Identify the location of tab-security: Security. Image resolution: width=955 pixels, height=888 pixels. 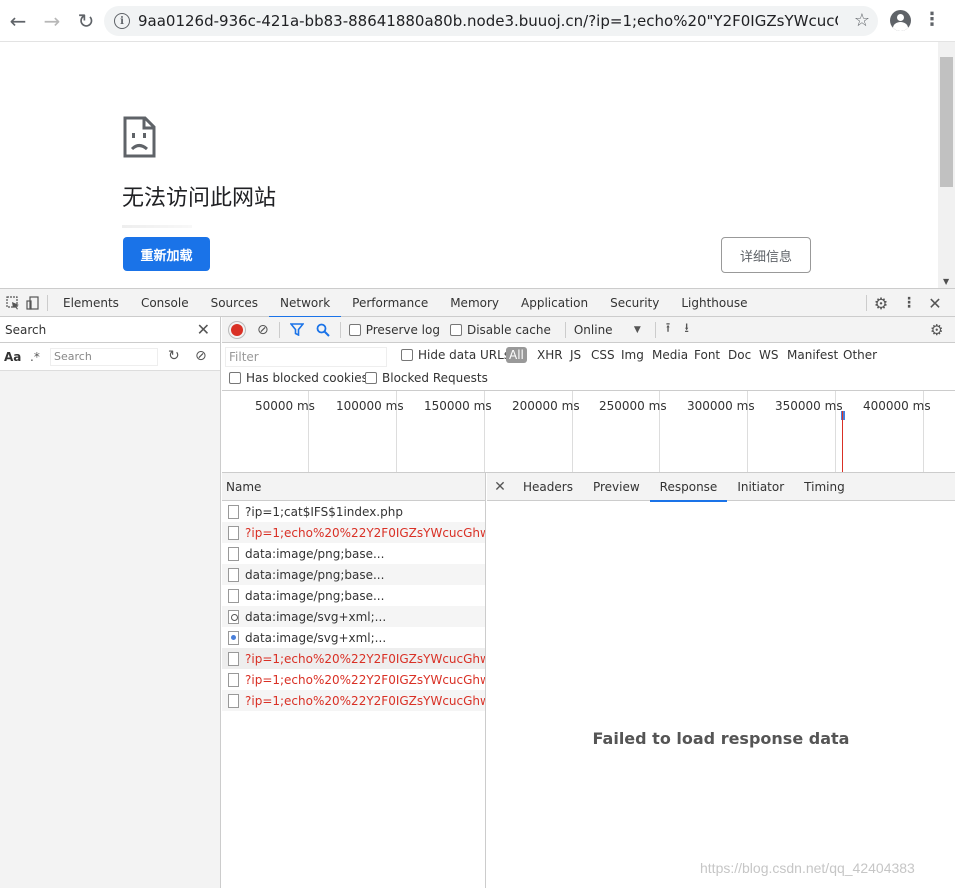
(634, 303).